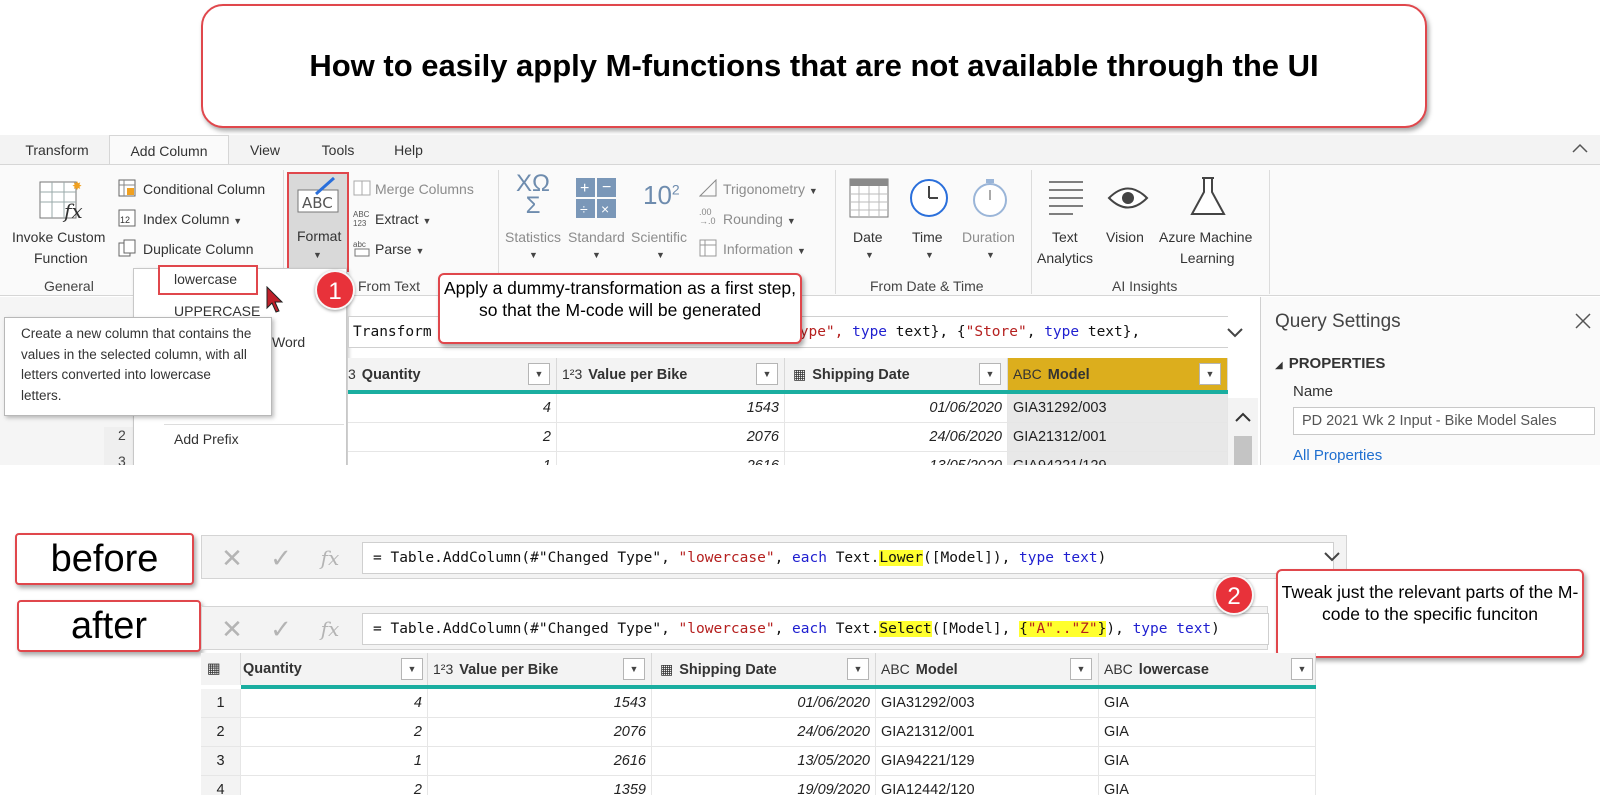  Describe the element at coordinates (540, 785) in the screenshot. I see `cell: 1359` at that location.